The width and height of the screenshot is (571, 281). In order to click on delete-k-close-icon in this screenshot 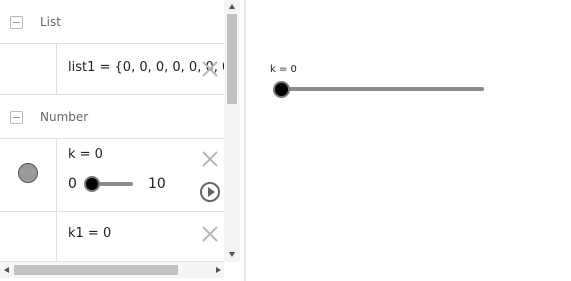, I will do `click(210, 159)`.